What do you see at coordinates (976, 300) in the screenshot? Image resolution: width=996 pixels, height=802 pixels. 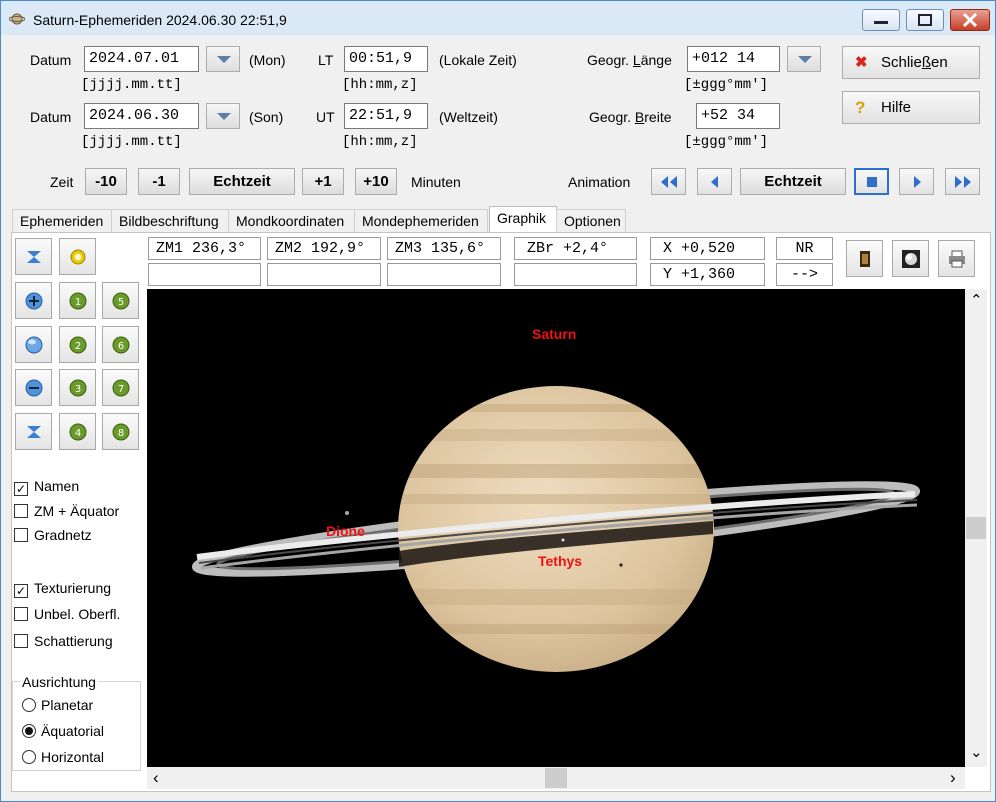 I see `scroll-up-icon: ⌃` at bounding box center [976, 300].